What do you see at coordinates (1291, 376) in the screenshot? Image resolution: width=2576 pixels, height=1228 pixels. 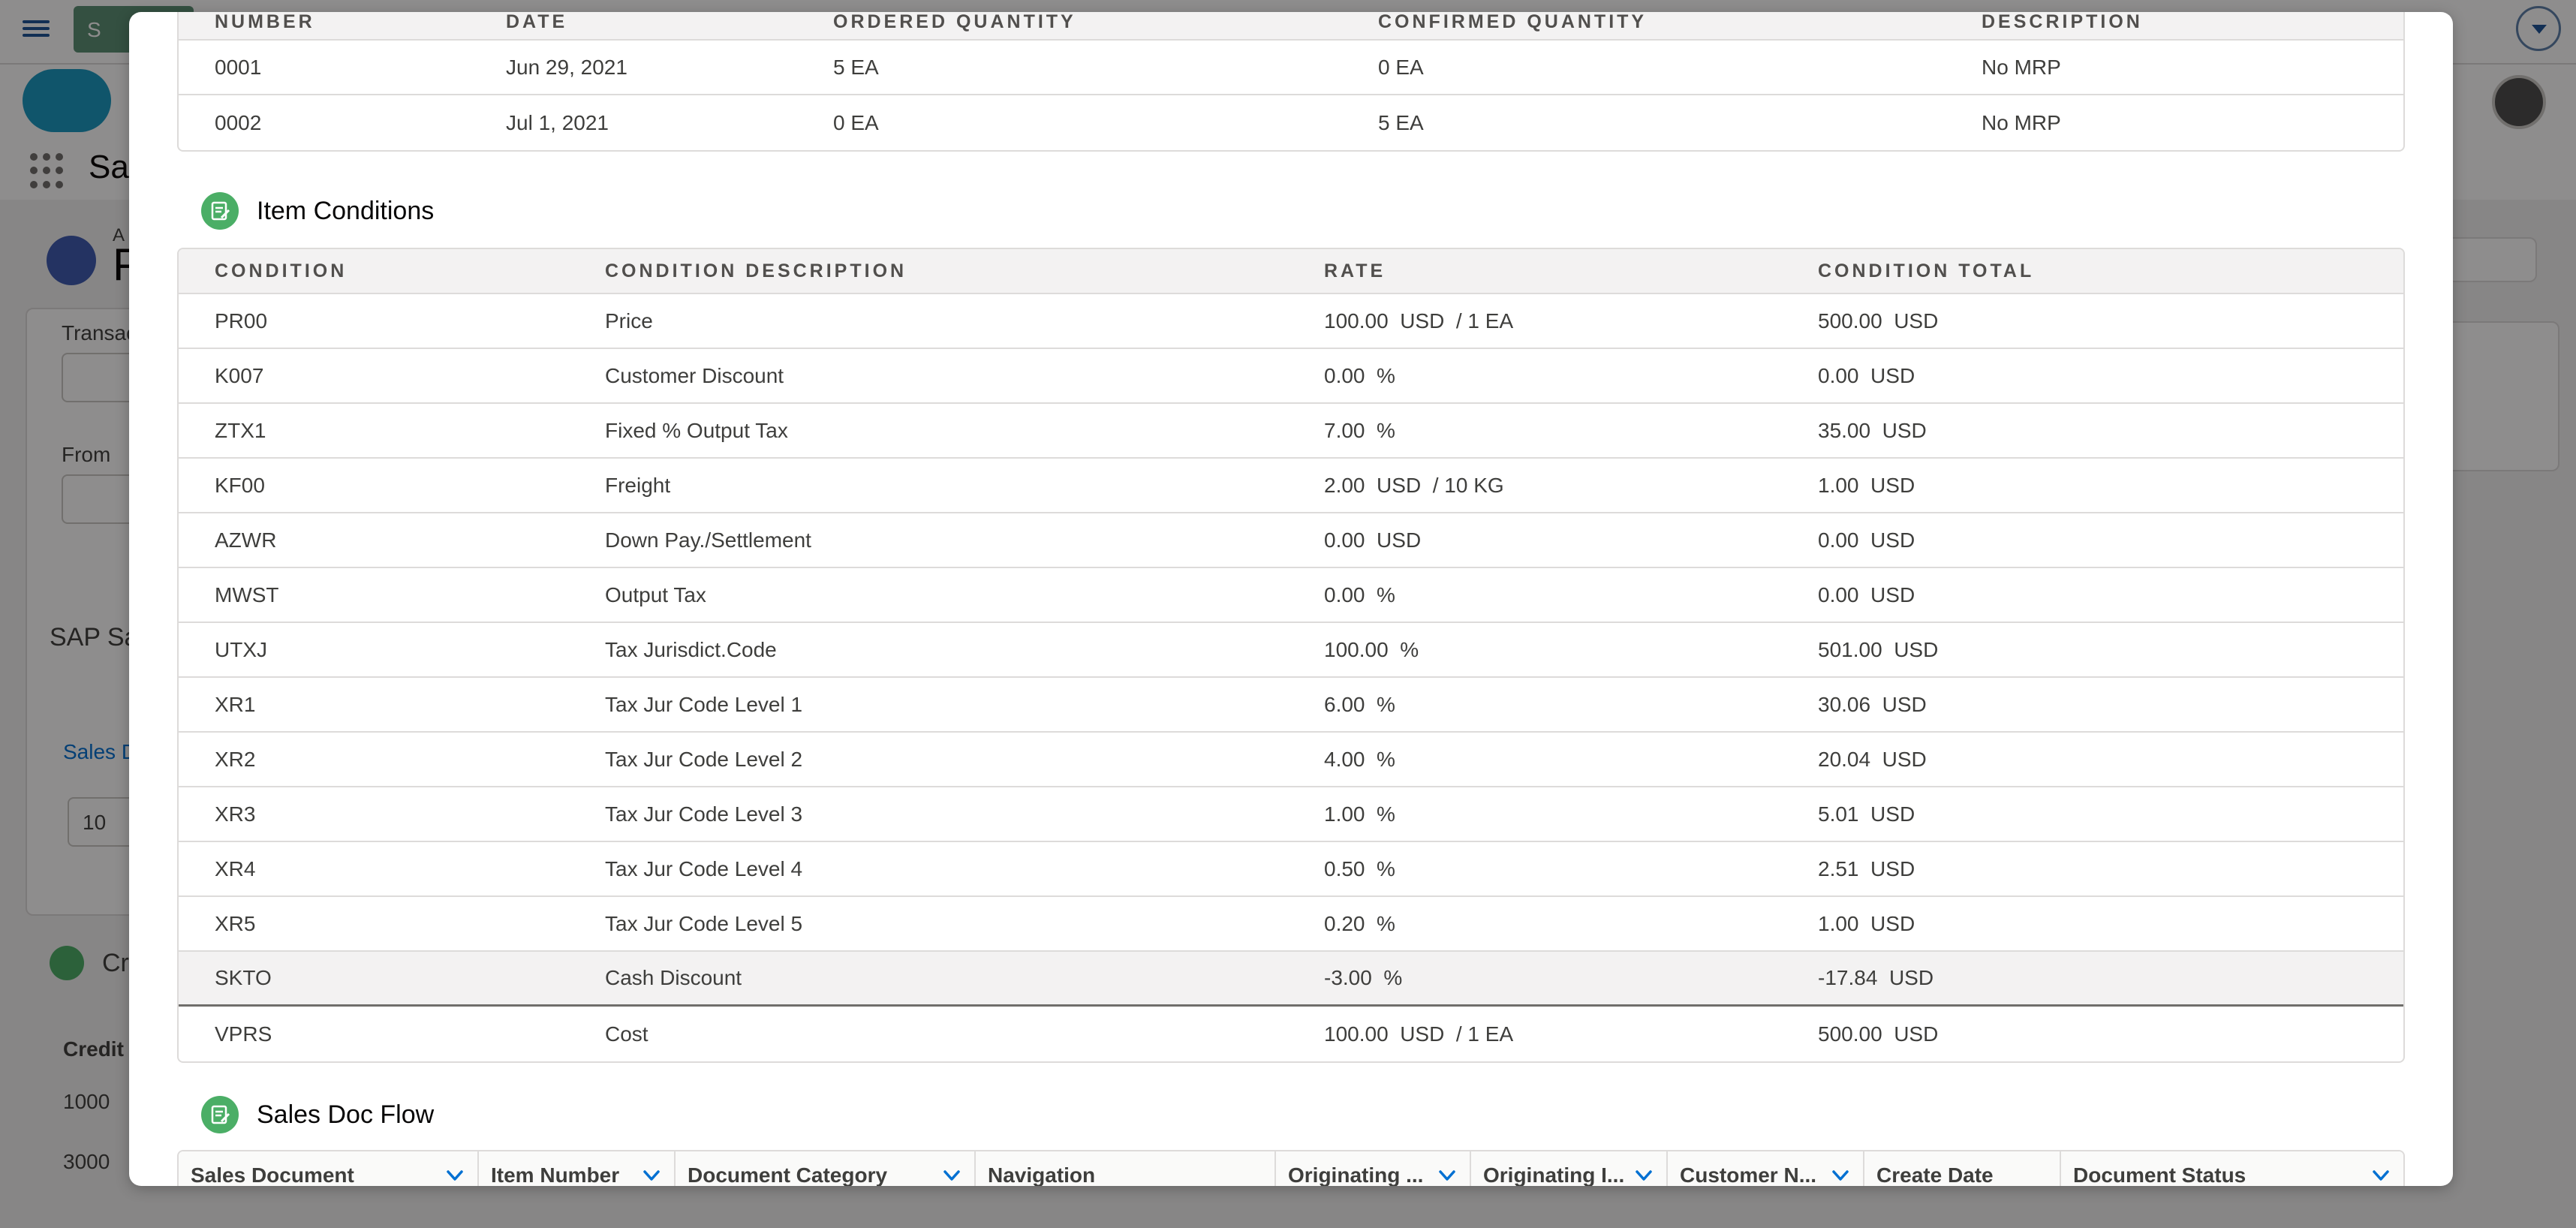 I see `table-row: K007 Customer Discount 0.00 % 0.00 USD` at bounding box center [1291, 376].